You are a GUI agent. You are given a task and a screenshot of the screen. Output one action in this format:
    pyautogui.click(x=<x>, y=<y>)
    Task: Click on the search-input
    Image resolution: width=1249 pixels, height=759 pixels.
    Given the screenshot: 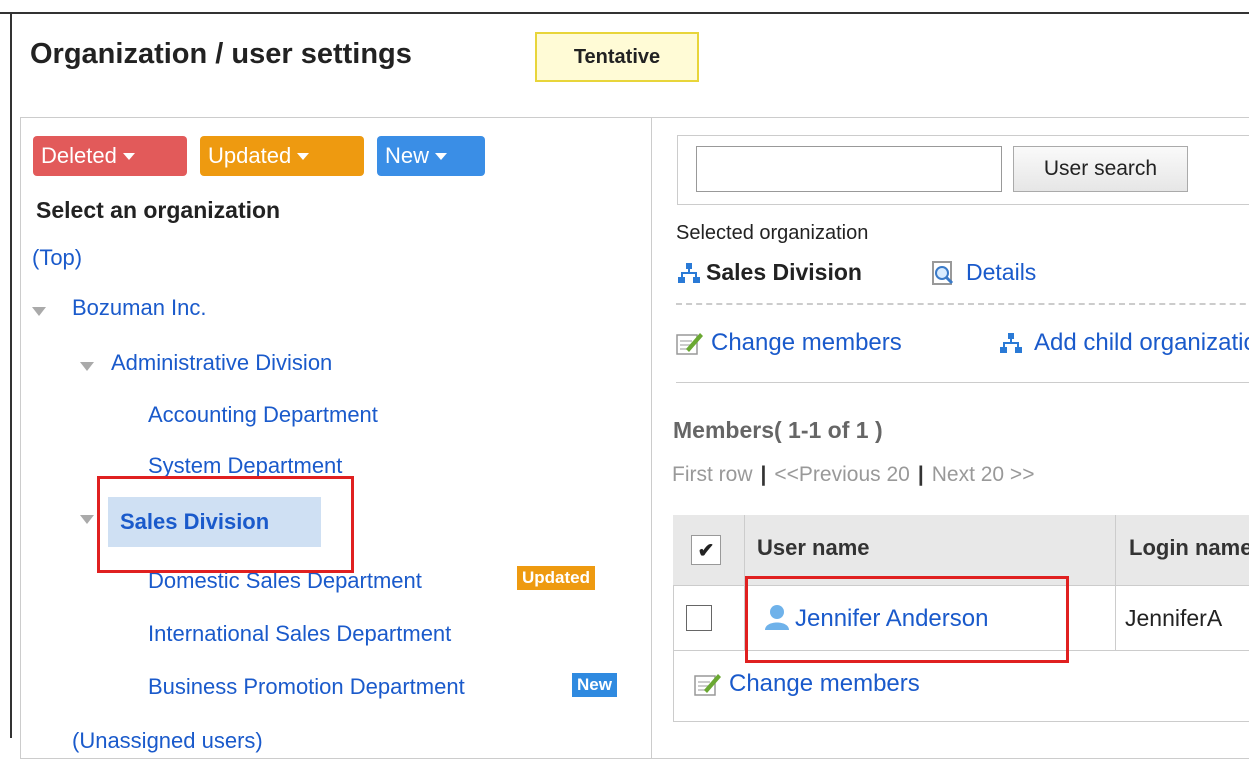 What is the action you would take?
    pyautogui.click(x=849, y=169)
    